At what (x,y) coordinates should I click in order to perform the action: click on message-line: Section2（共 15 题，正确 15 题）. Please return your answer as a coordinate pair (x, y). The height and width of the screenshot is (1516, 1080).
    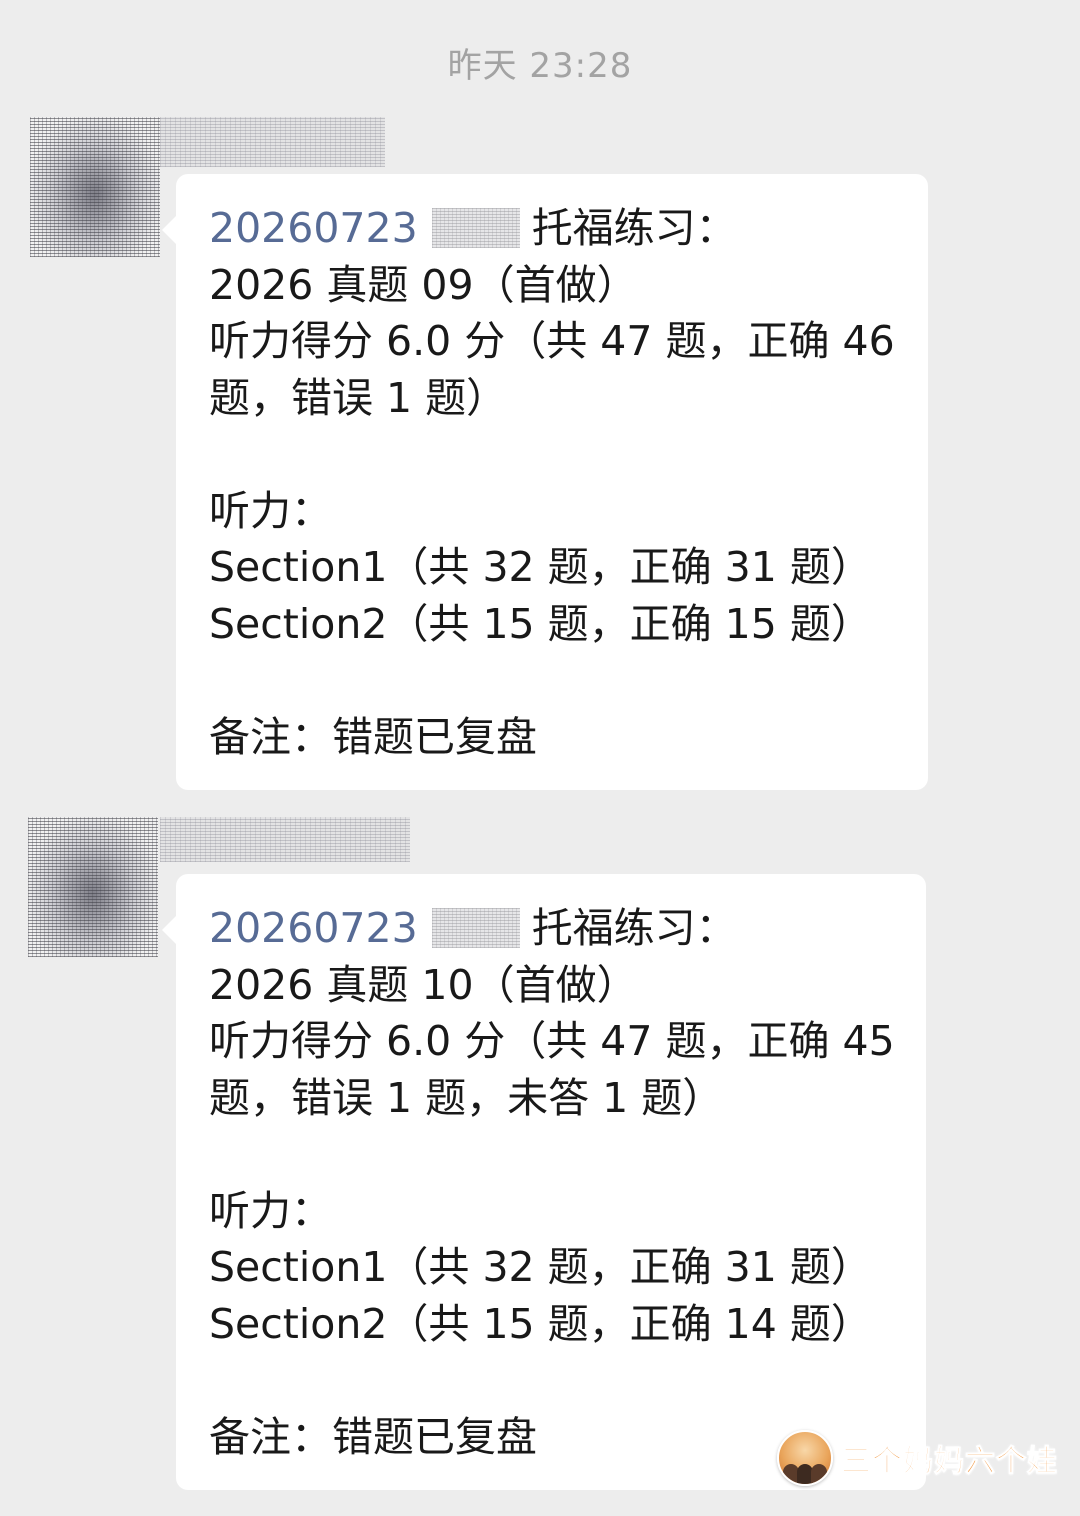
    Looking at the image, I should click on (540, 623).